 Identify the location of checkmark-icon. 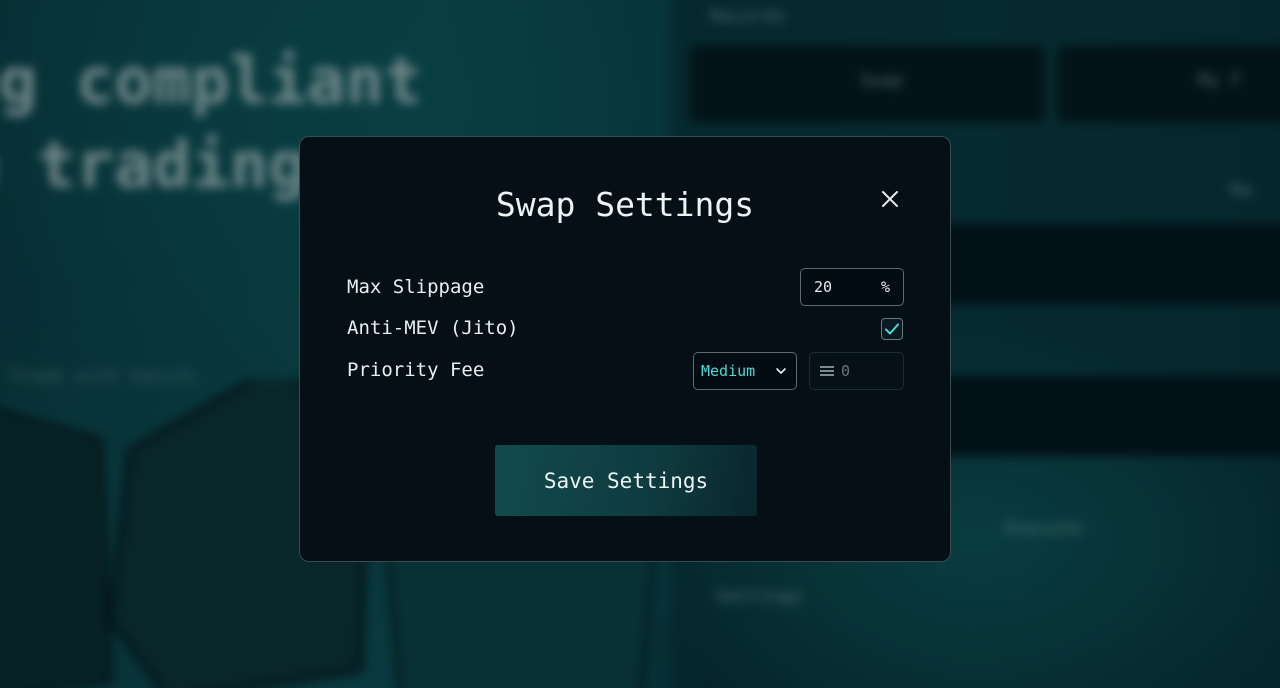
(892, 329).